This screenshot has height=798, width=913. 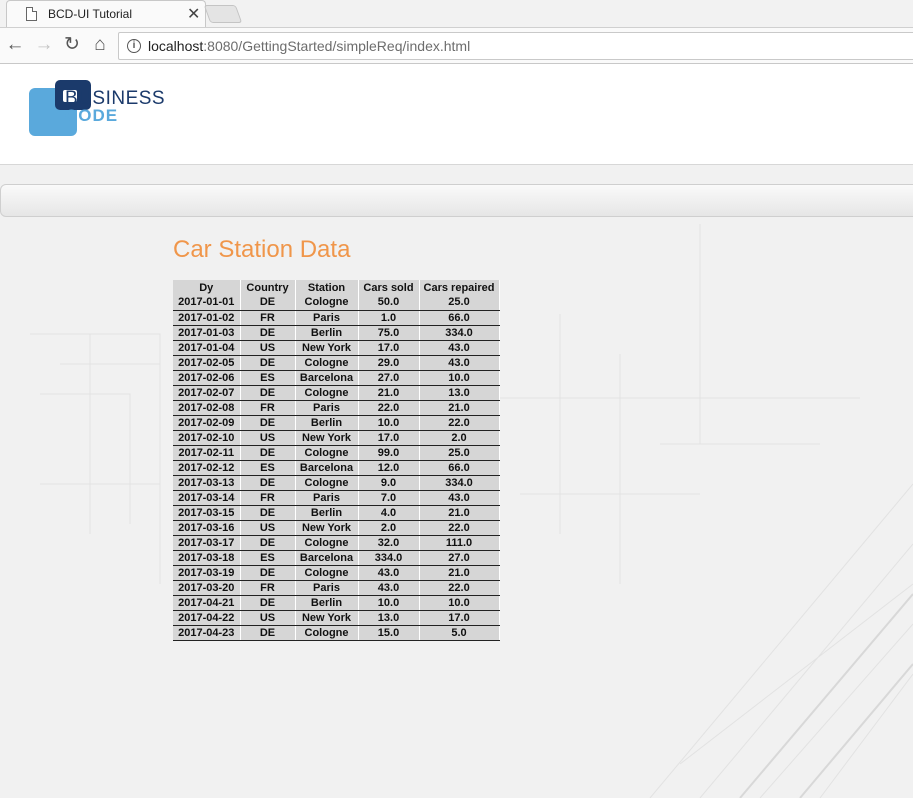 What do you see at coordinates (389, 528) in the screenshot?
I see `cars-sold-cell: 2.0` at bounding box center [389, 528].